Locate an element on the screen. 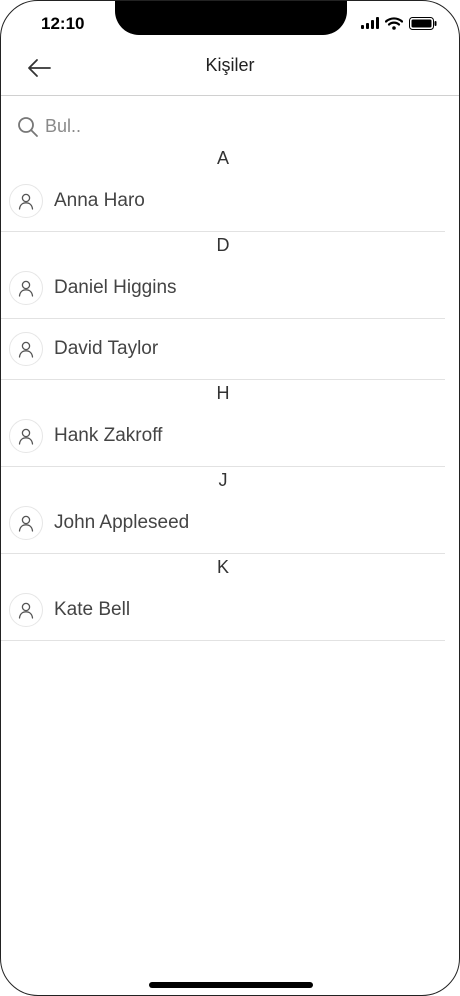 Image resolution: width=460 pixels, height=996 pixels. section-header: D is located at coordinates (223, 245).